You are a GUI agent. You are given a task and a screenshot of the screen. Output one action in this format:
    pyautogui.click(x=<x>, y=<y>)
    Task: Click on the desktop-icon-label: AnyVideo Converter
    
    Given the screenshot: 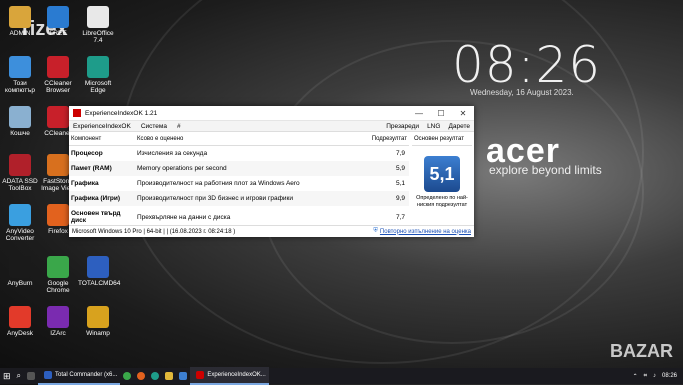 What is the action you would take?
    pyautogui.click(x=20, y=235)
    